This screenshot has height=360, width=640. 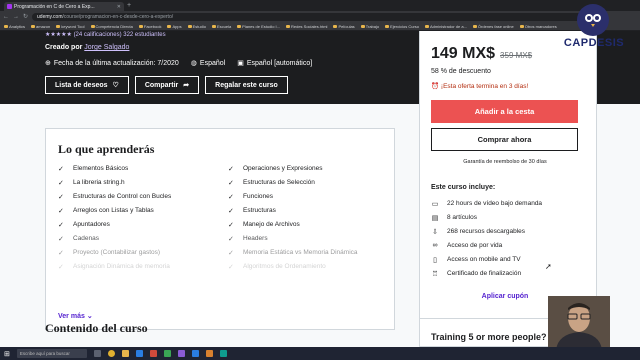 I want to click on includes-item: ▤ 8 artículos, so click(x=454, y=218).